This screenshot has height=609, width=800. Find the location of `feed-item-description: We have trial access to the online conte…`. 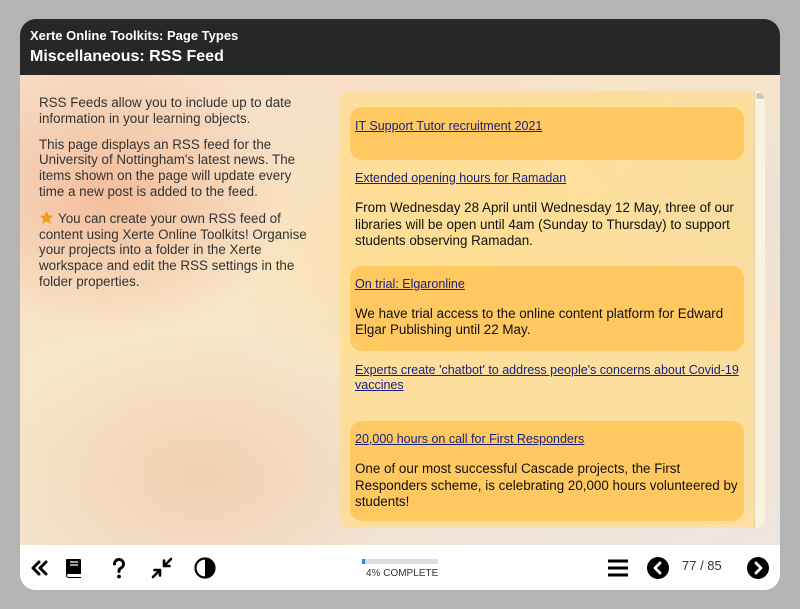

feed-item-description: We have trial access to the online conte… is located at coordinates (539, 321).